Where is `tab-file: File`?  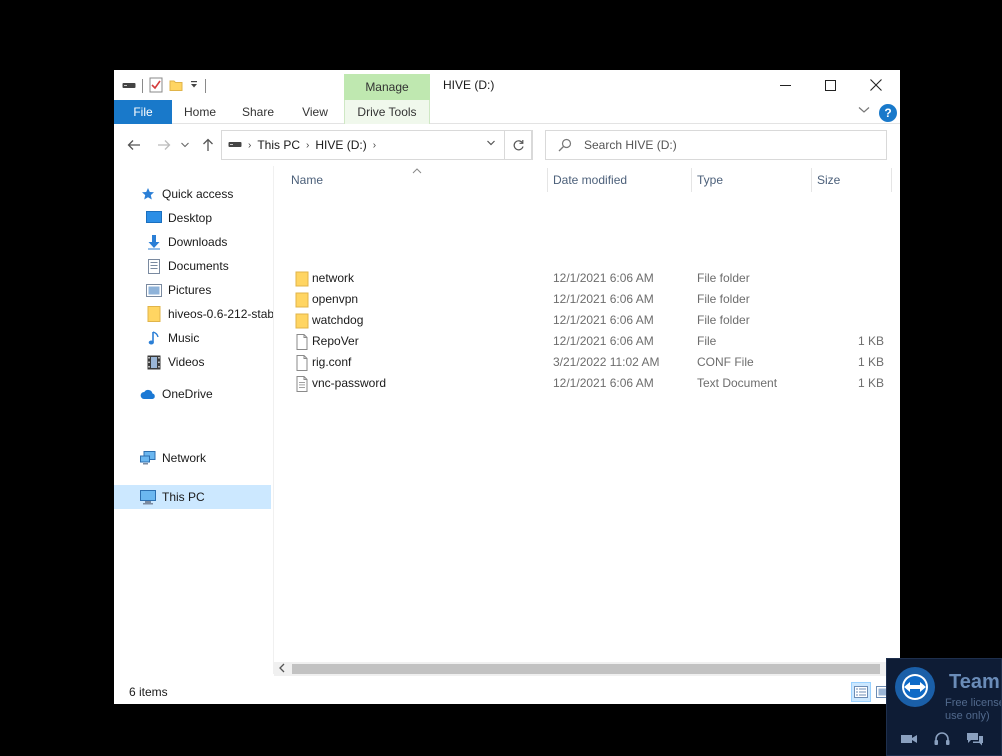
tab-file: File is located at coordinates (143, 112).